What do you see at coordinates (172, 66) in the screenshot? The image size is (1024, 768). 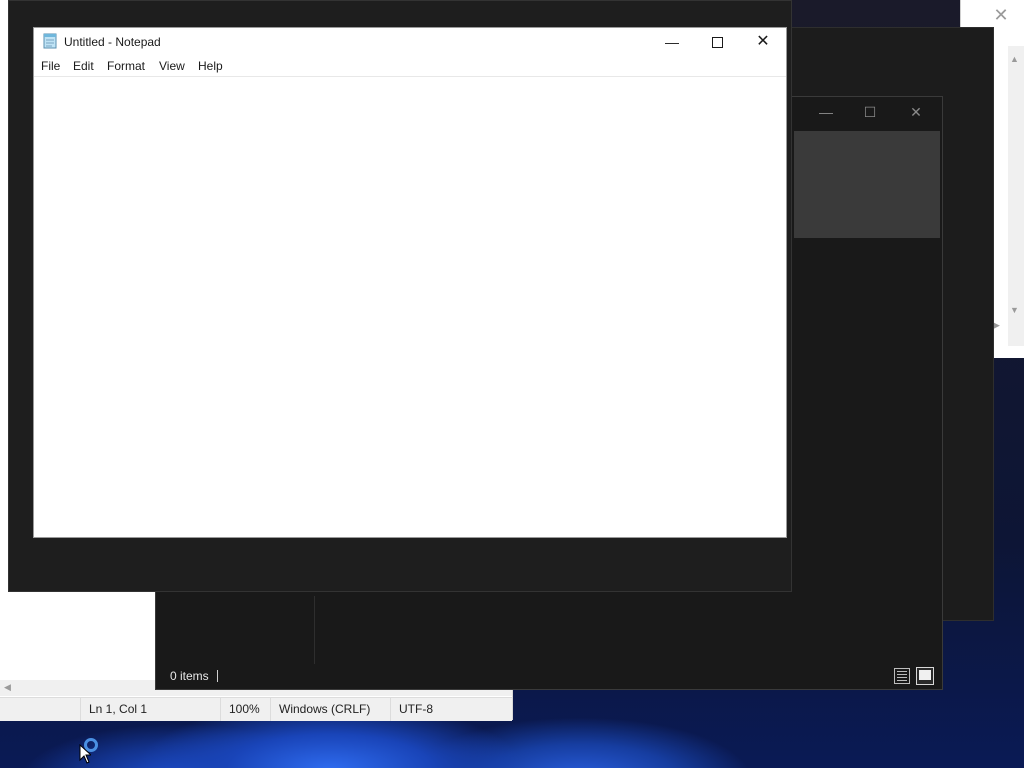 I see `menu-view: View` at bounding box center [172, 66].